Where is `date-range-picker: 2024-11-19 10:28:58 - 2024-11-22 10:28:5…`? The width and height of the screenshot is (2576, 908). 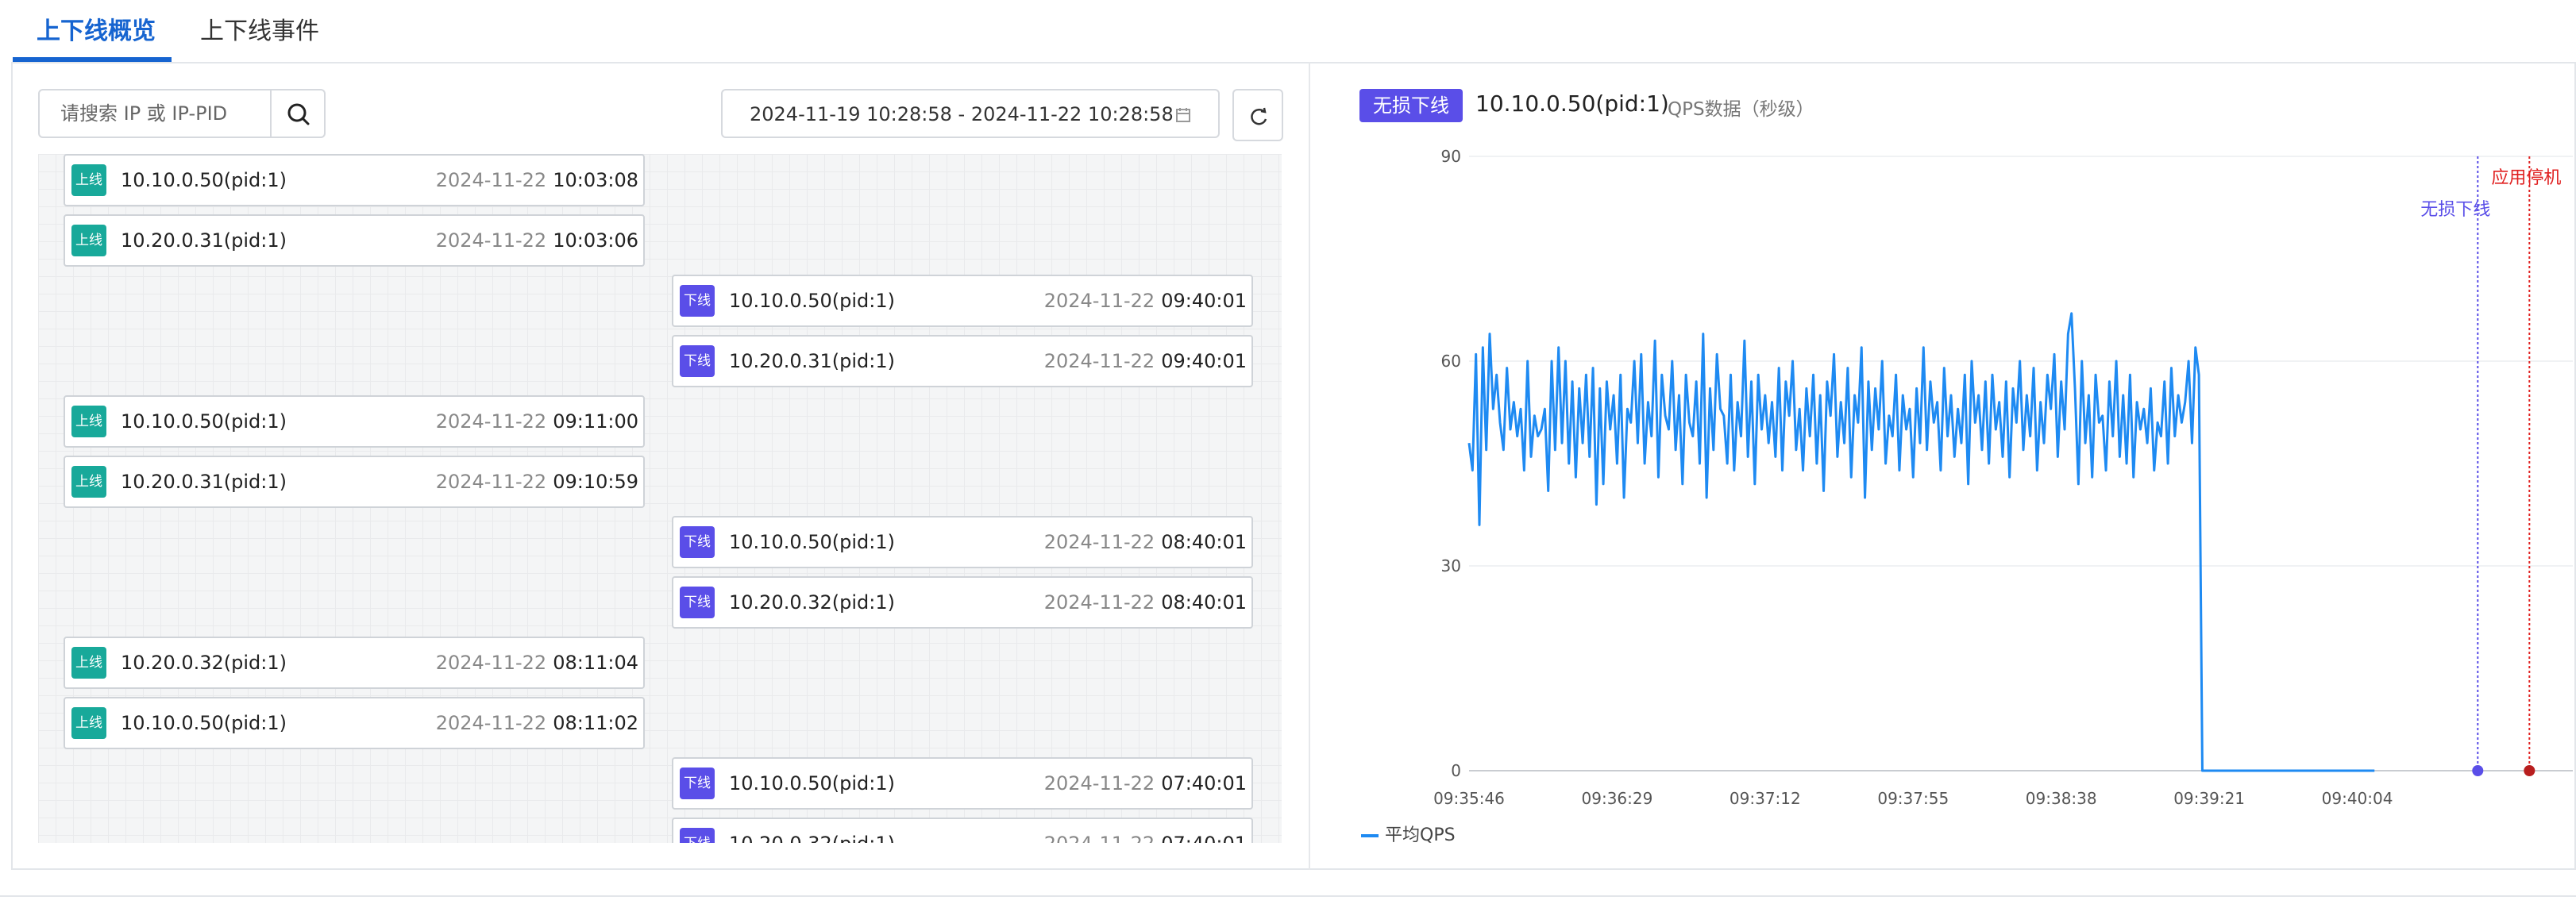
date-range-picker: 2024-11-19 10:28:58 - 2024-11-22 10:28:5… is located at coordinates (970, 113).